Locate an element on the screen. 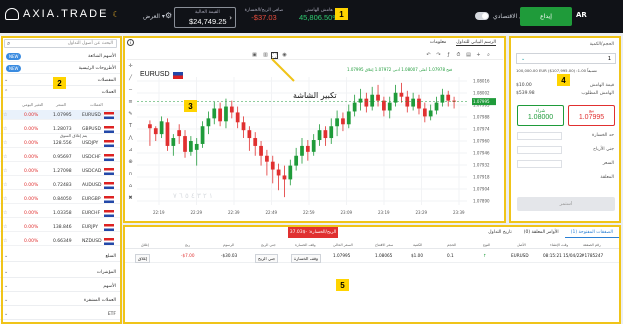 The width and height of the screenshot is (623, 324). asset-price: 128.556 is located at coordinates (62, 143).